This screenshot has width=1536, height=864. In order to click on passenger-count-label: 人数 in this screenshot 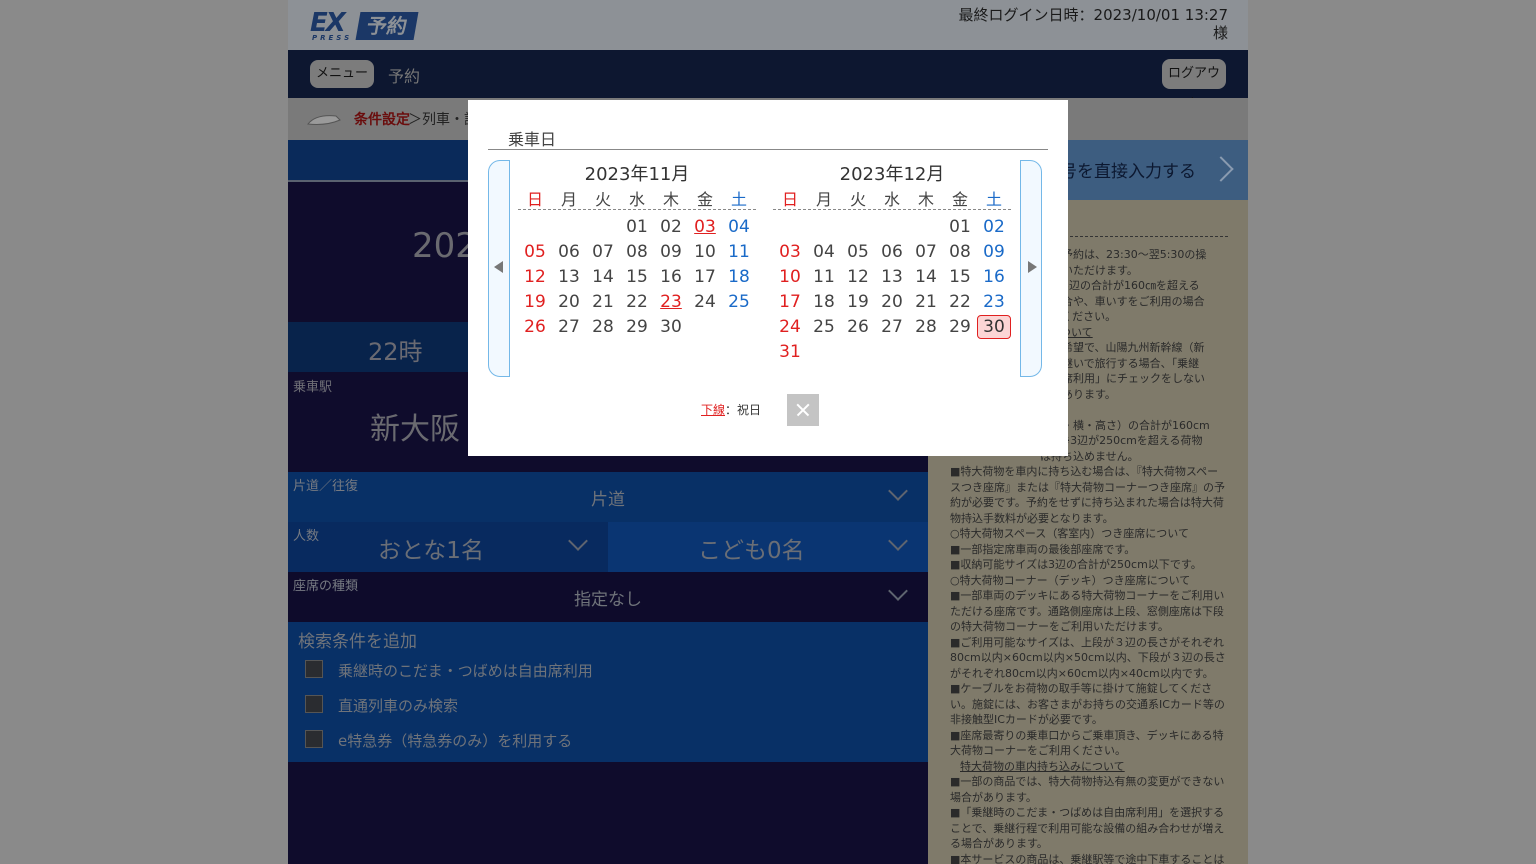, I will do `click(306, 536)`.